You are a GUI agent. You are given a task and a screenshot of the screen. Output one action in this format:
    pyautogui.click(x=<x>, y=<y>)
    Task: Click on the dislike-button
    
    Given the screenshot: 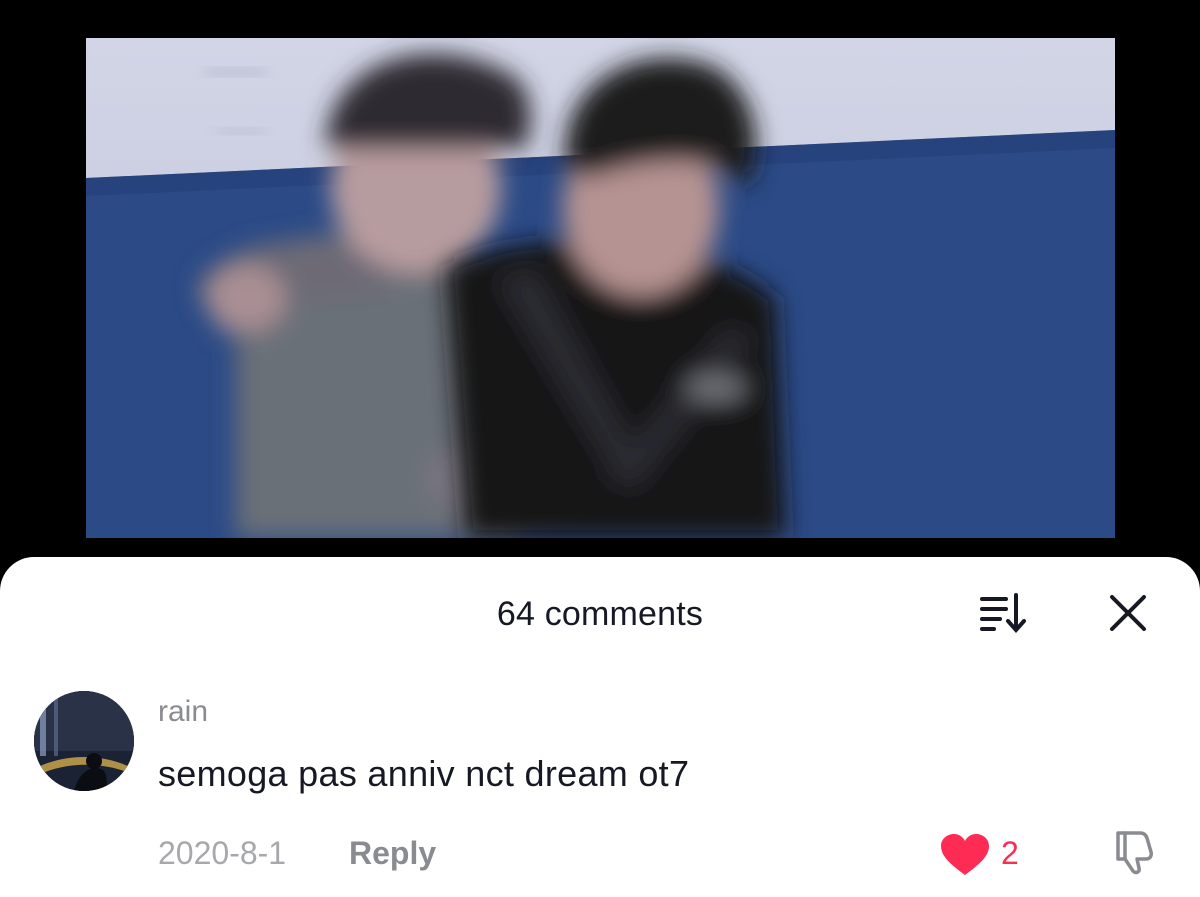 What is the action you would take?
    pyautogui.click(x=1135, y=852)
    